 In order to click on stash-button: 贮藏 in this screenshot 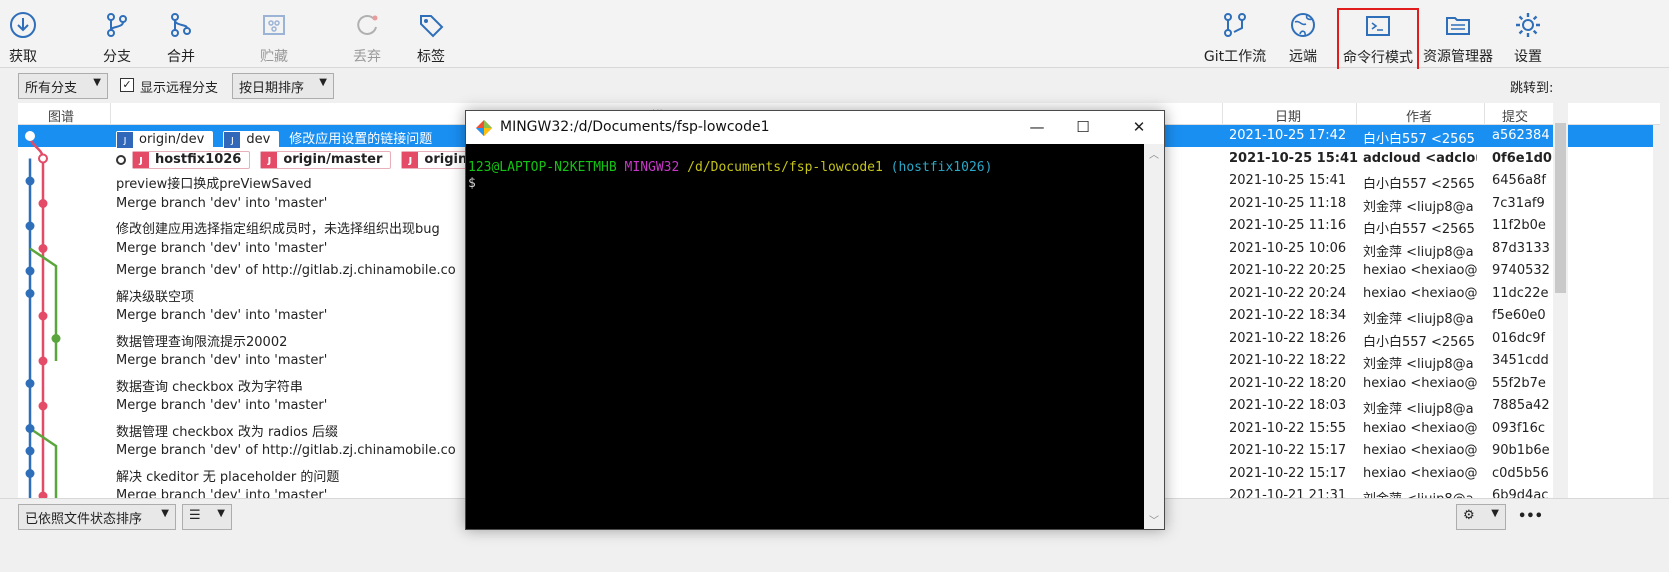, I will do `click(274, 35)`.